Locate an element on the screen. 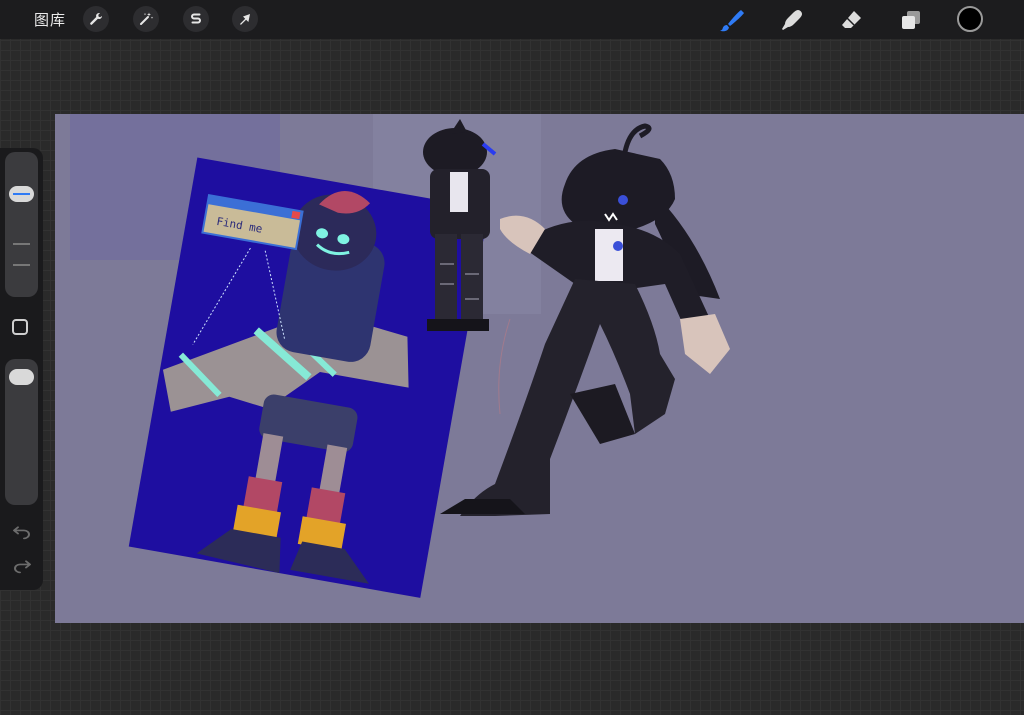 The width and height of the screenshot is (1024, 715). selection-s-icon is located at coordinates (196, 18).